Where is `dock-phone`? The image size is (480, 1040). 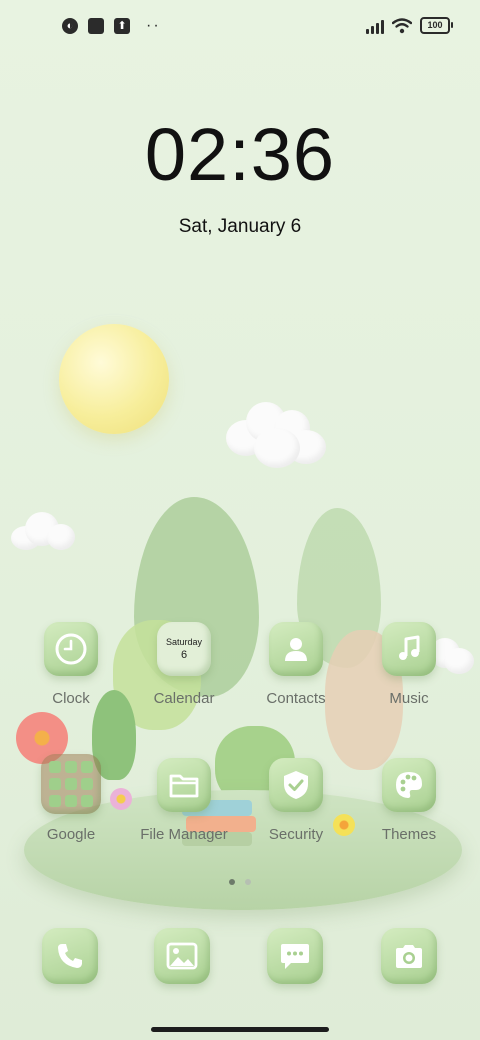 dock-phone is located at coordinates (70, 956).